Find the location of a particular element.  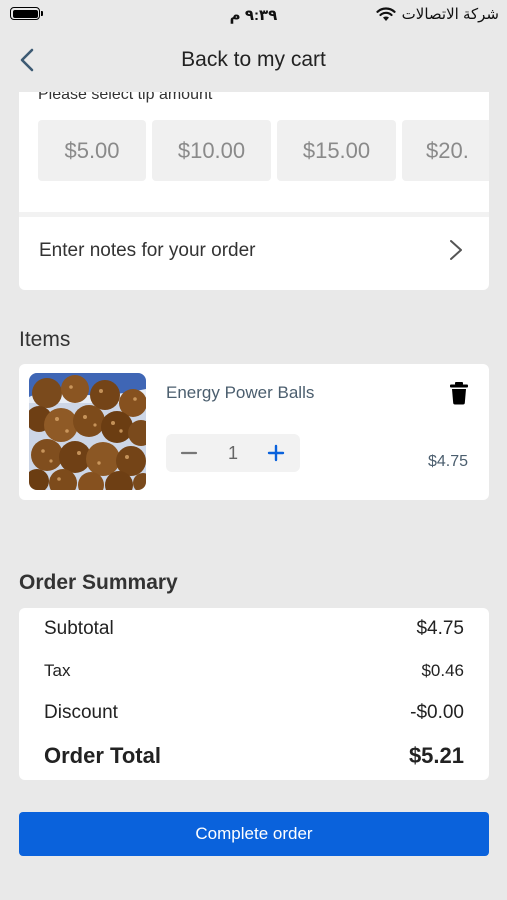

discount-label: Discount is located at coordinates (81, 712).